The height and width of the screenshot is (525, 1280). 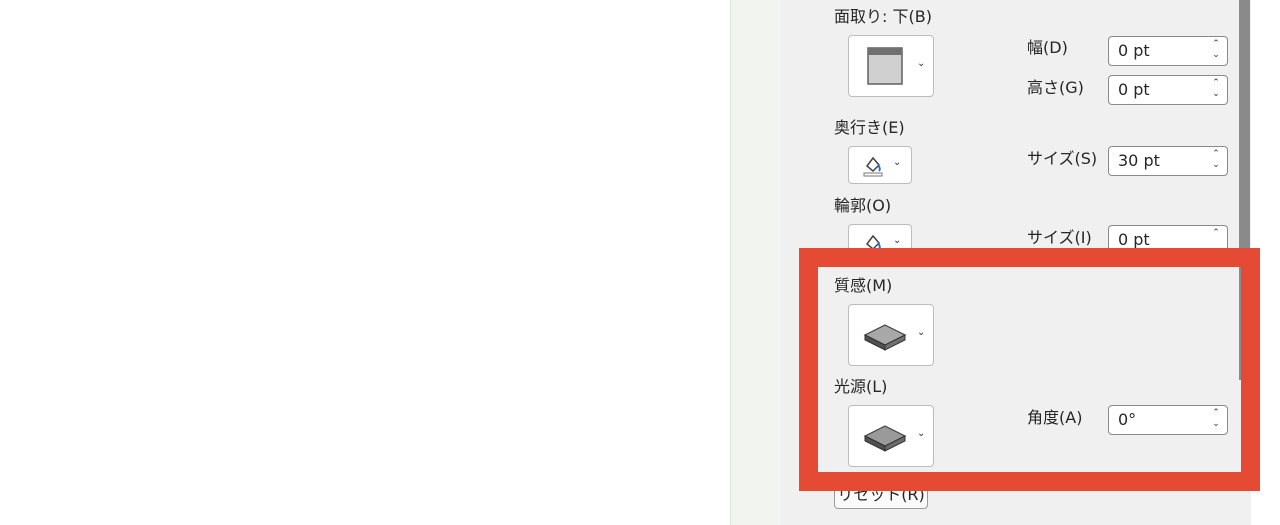 I want to click on depth-label: 奥行き(E), so click(x=869, y=127).